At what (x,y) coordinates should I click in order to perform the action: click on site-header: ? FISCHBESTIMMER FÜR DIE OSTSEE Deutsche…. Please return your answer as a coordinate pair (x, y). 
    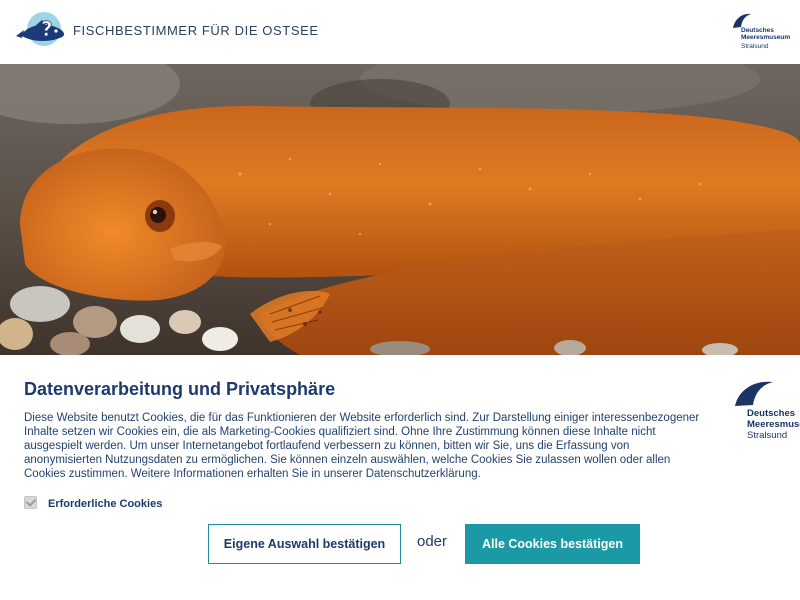
    Looking at the image, I should click on (400, 32).